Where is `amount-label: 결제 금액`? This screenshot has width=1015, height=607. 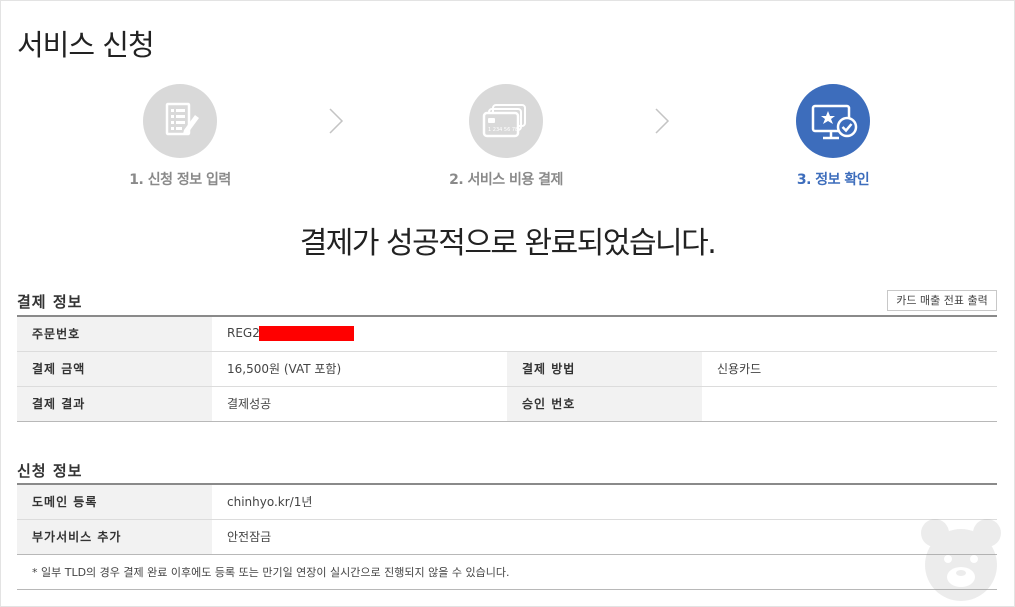 amount-label: 결제 금액 is located at coordinates (114, 369).